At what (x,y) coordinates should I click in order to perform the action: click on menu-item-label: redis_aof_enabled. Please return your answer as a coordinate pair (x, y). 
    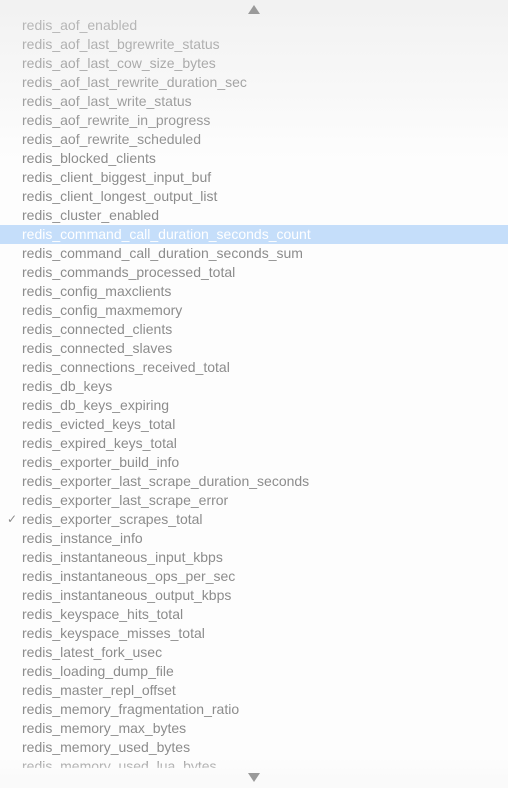
    Looking at the image, I should click on (80, 25).